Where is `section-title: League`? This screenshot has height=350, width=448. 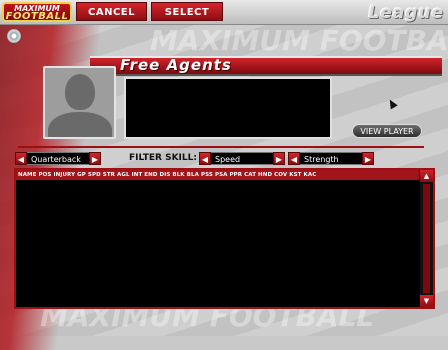
section-title: League is located at coordinates (406, 13).